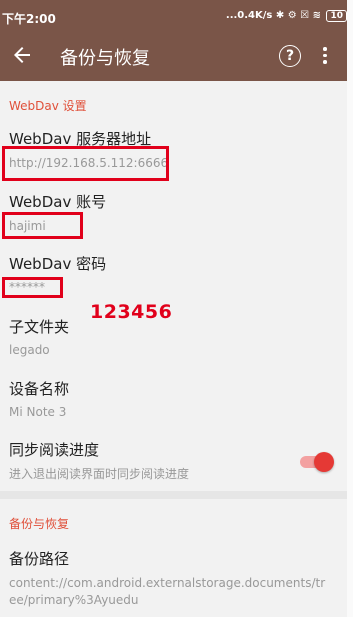  What do you see at coordinates (85, 163) in the screenshot?
I see `highlight-box-server` at bounding box center [85, 163].